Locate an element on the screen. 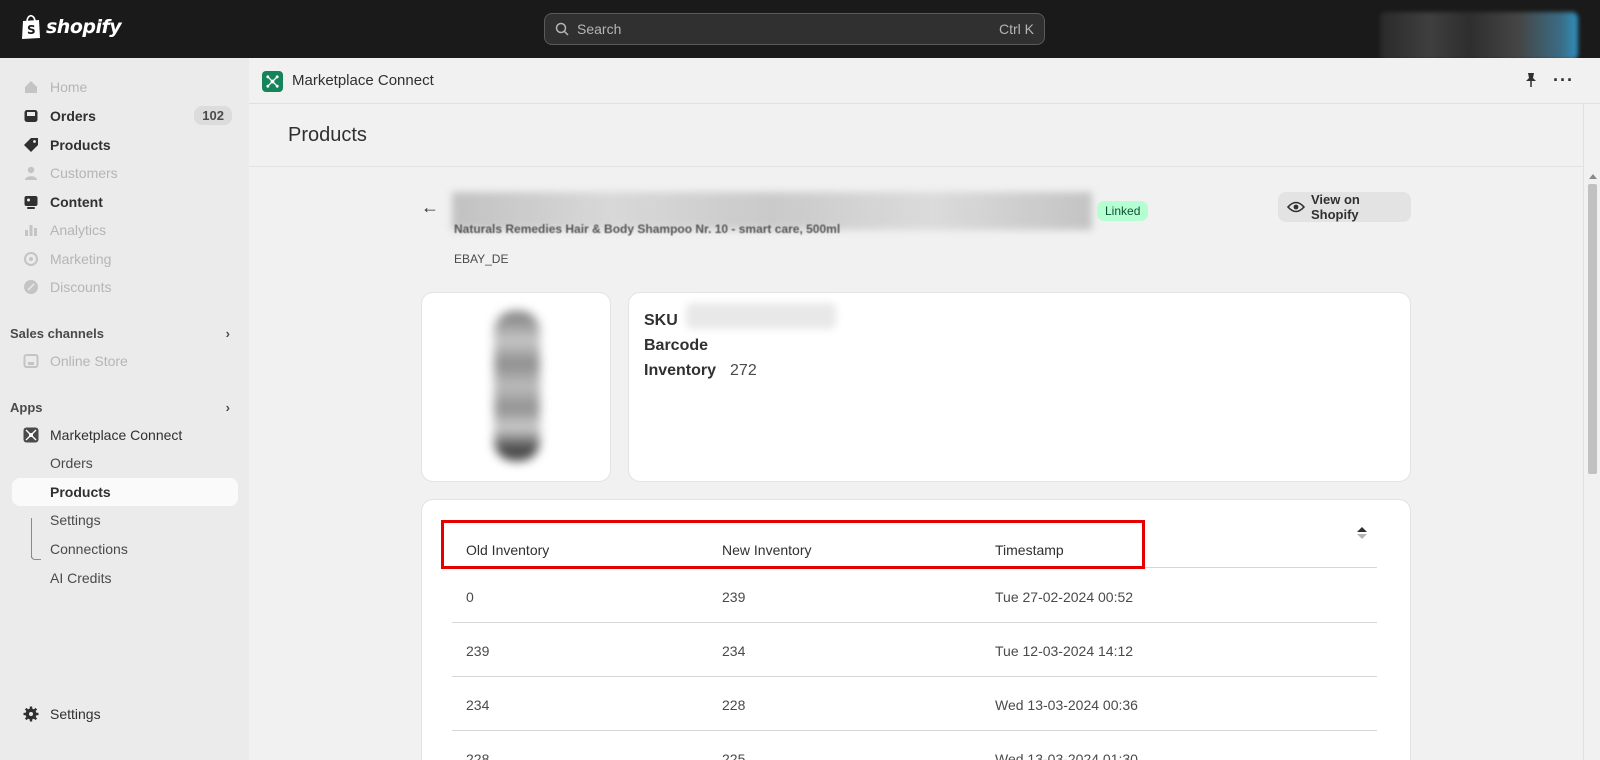  shopify-logo: S shopify is located at coordinates (71, 27).